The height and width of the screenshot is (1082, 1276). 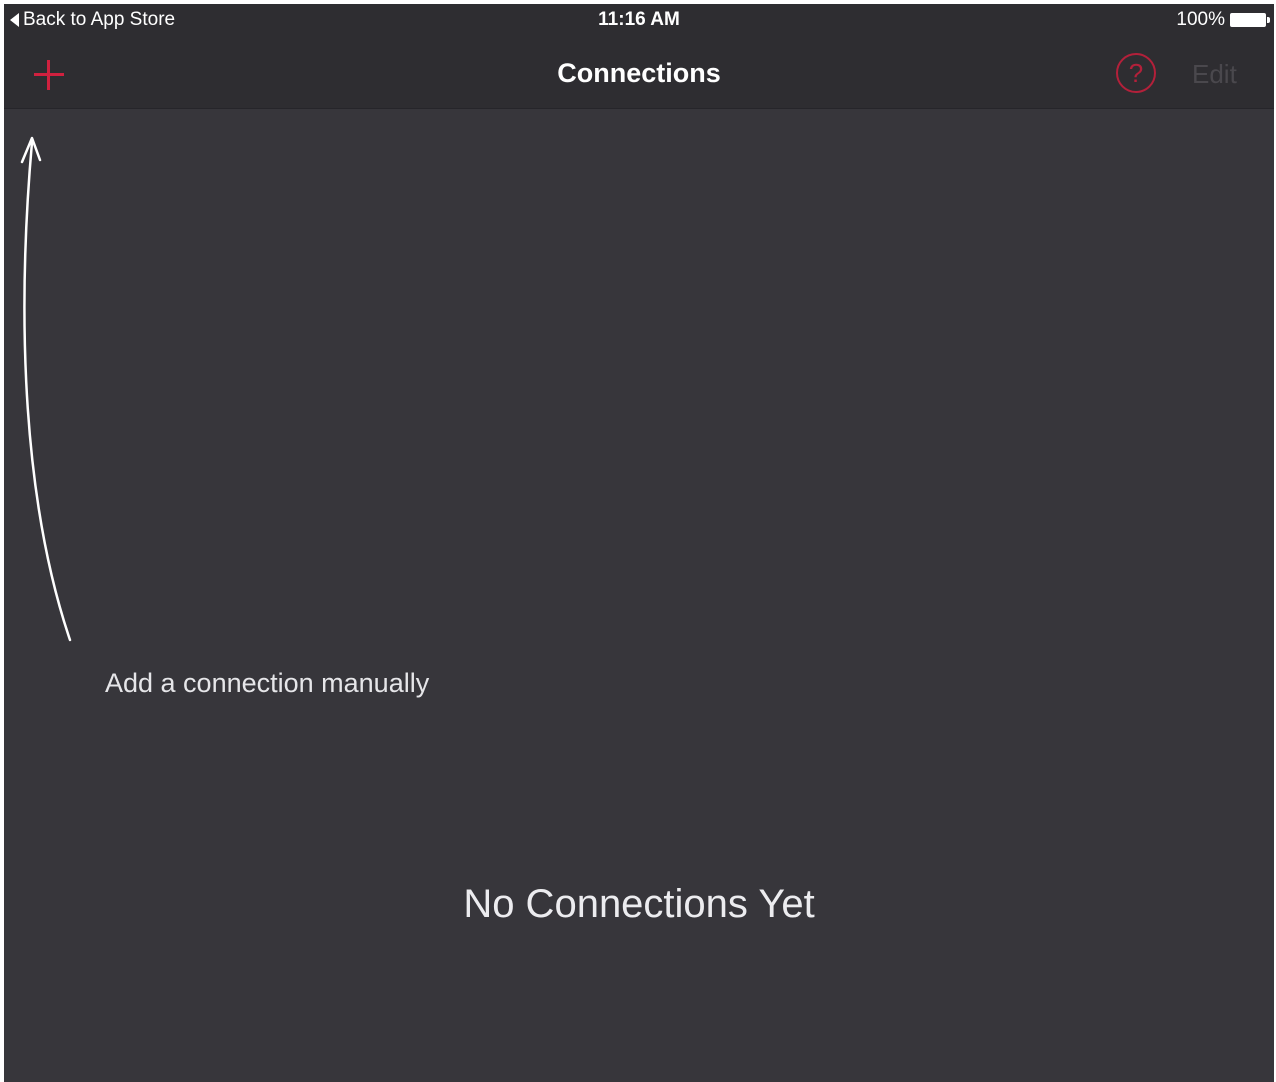 I want to click on battery-icon, so click(x=1250, y=20).